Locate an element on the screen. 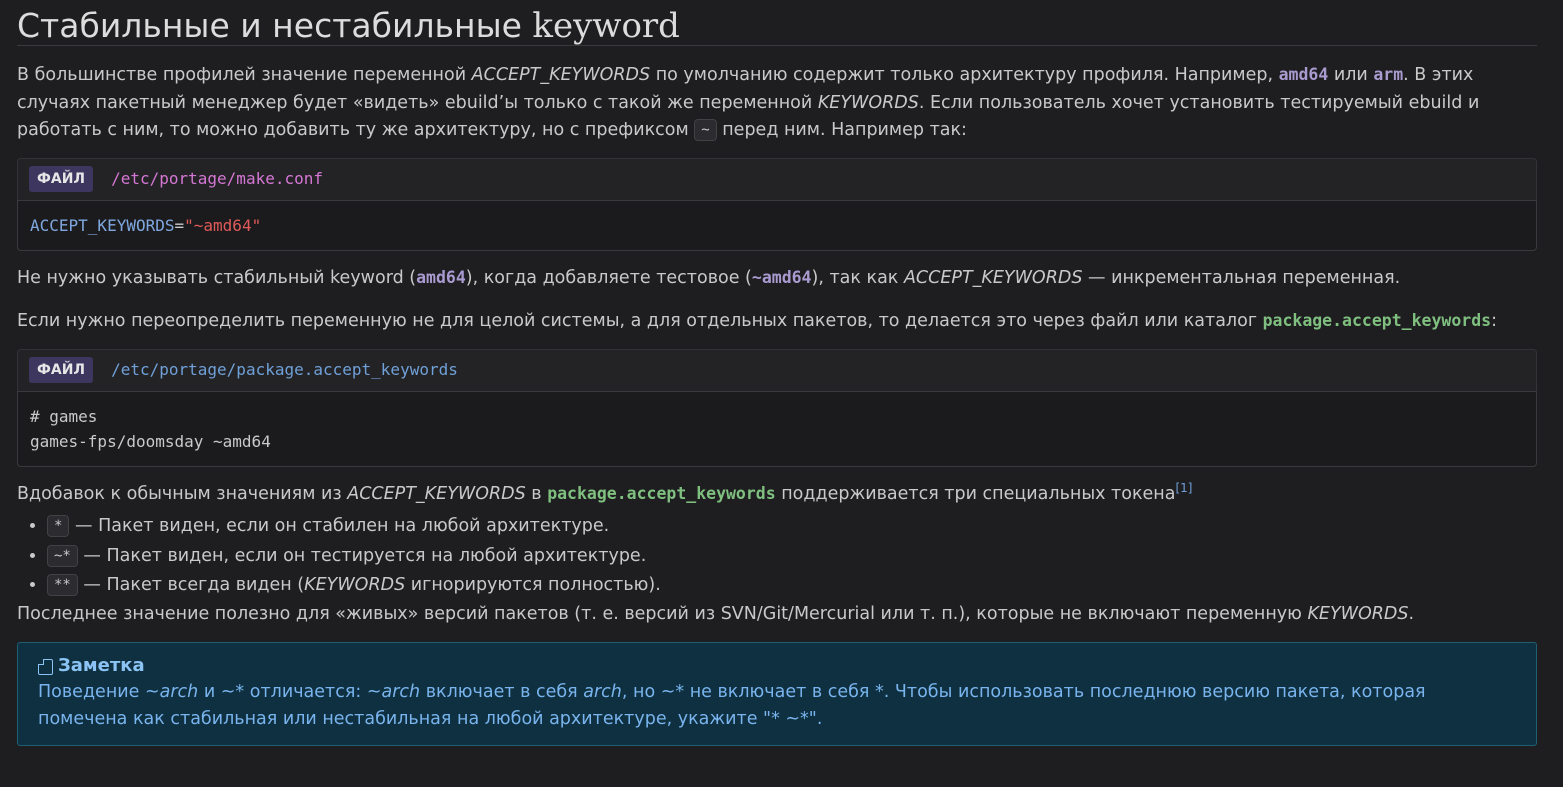 This screenshot has height=787, width=1563. inline-code-chip: * is located at coordinates (58, 526).